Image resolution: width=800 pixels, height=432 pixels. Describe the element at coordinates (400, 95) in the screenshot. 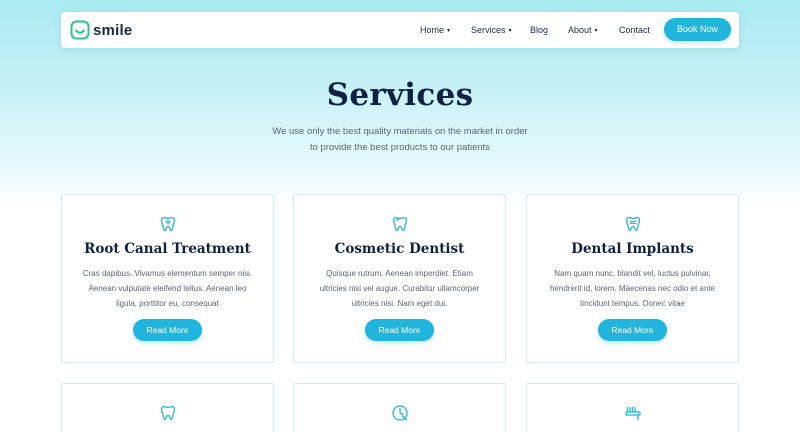

I see `page-title: Services` at that location.